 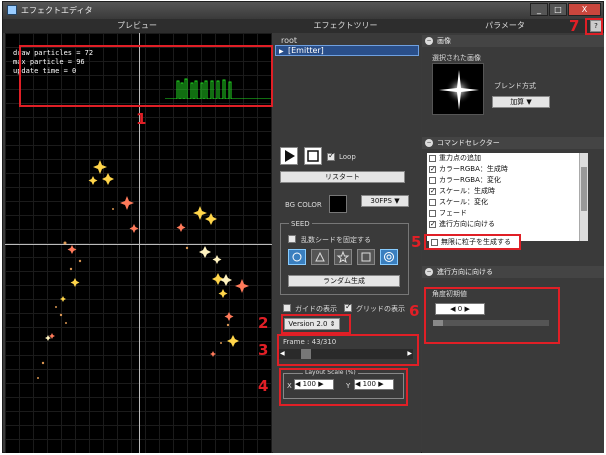 What do you see at coordinates (137, 26) in the screenshot?
I see `preview-header: プレビュー` at bounding box center [137, 26].